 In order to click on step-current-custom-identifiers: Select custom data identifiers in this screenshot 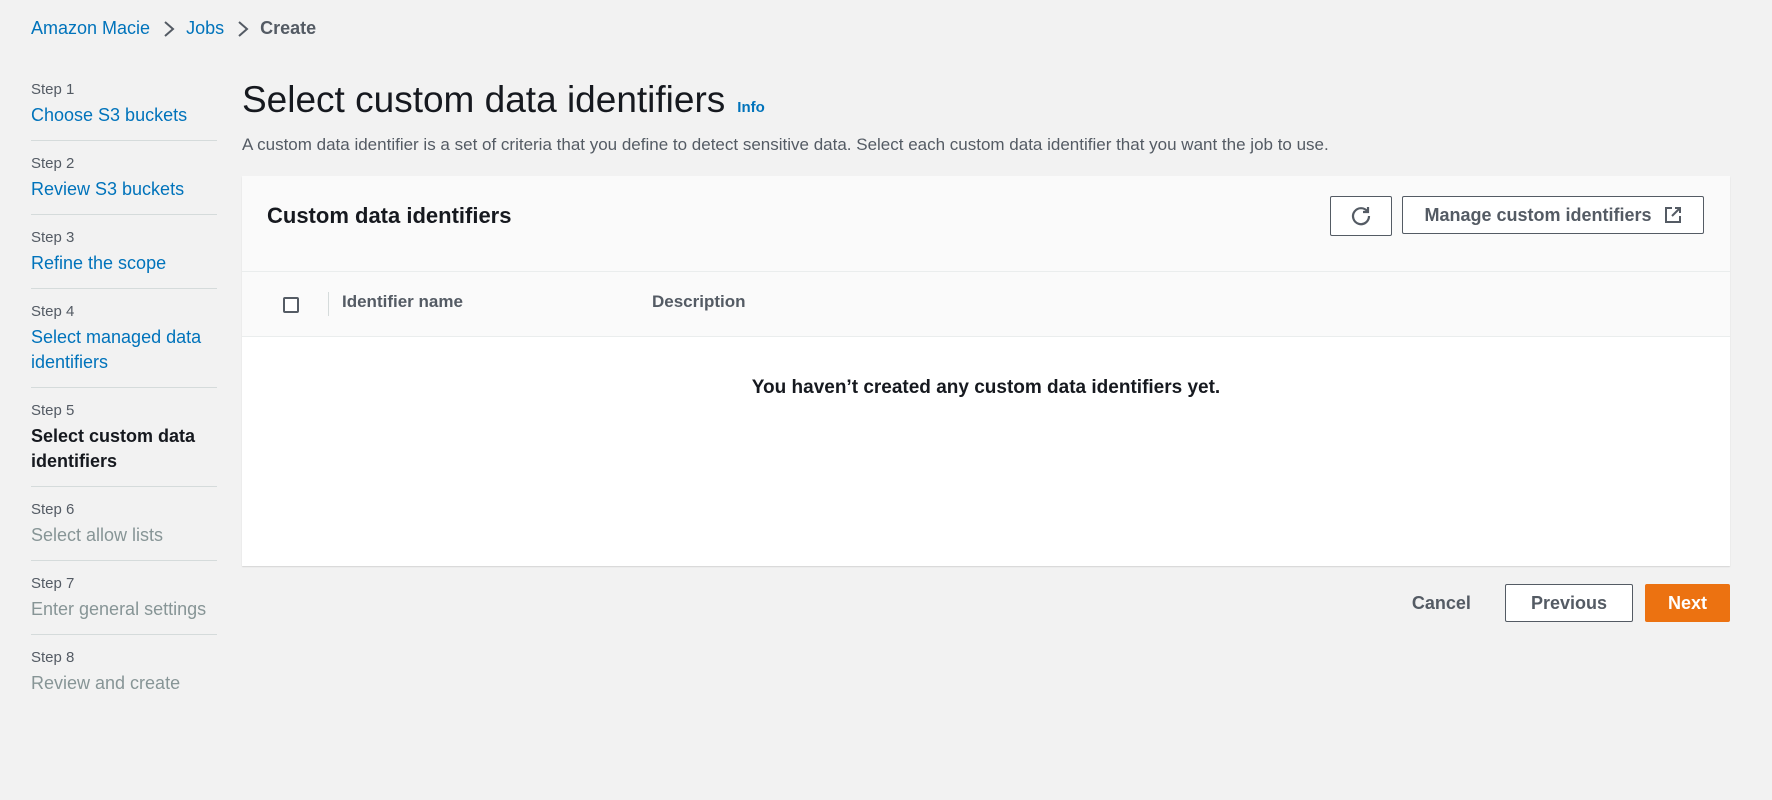, I will do `click(113, 448)`.